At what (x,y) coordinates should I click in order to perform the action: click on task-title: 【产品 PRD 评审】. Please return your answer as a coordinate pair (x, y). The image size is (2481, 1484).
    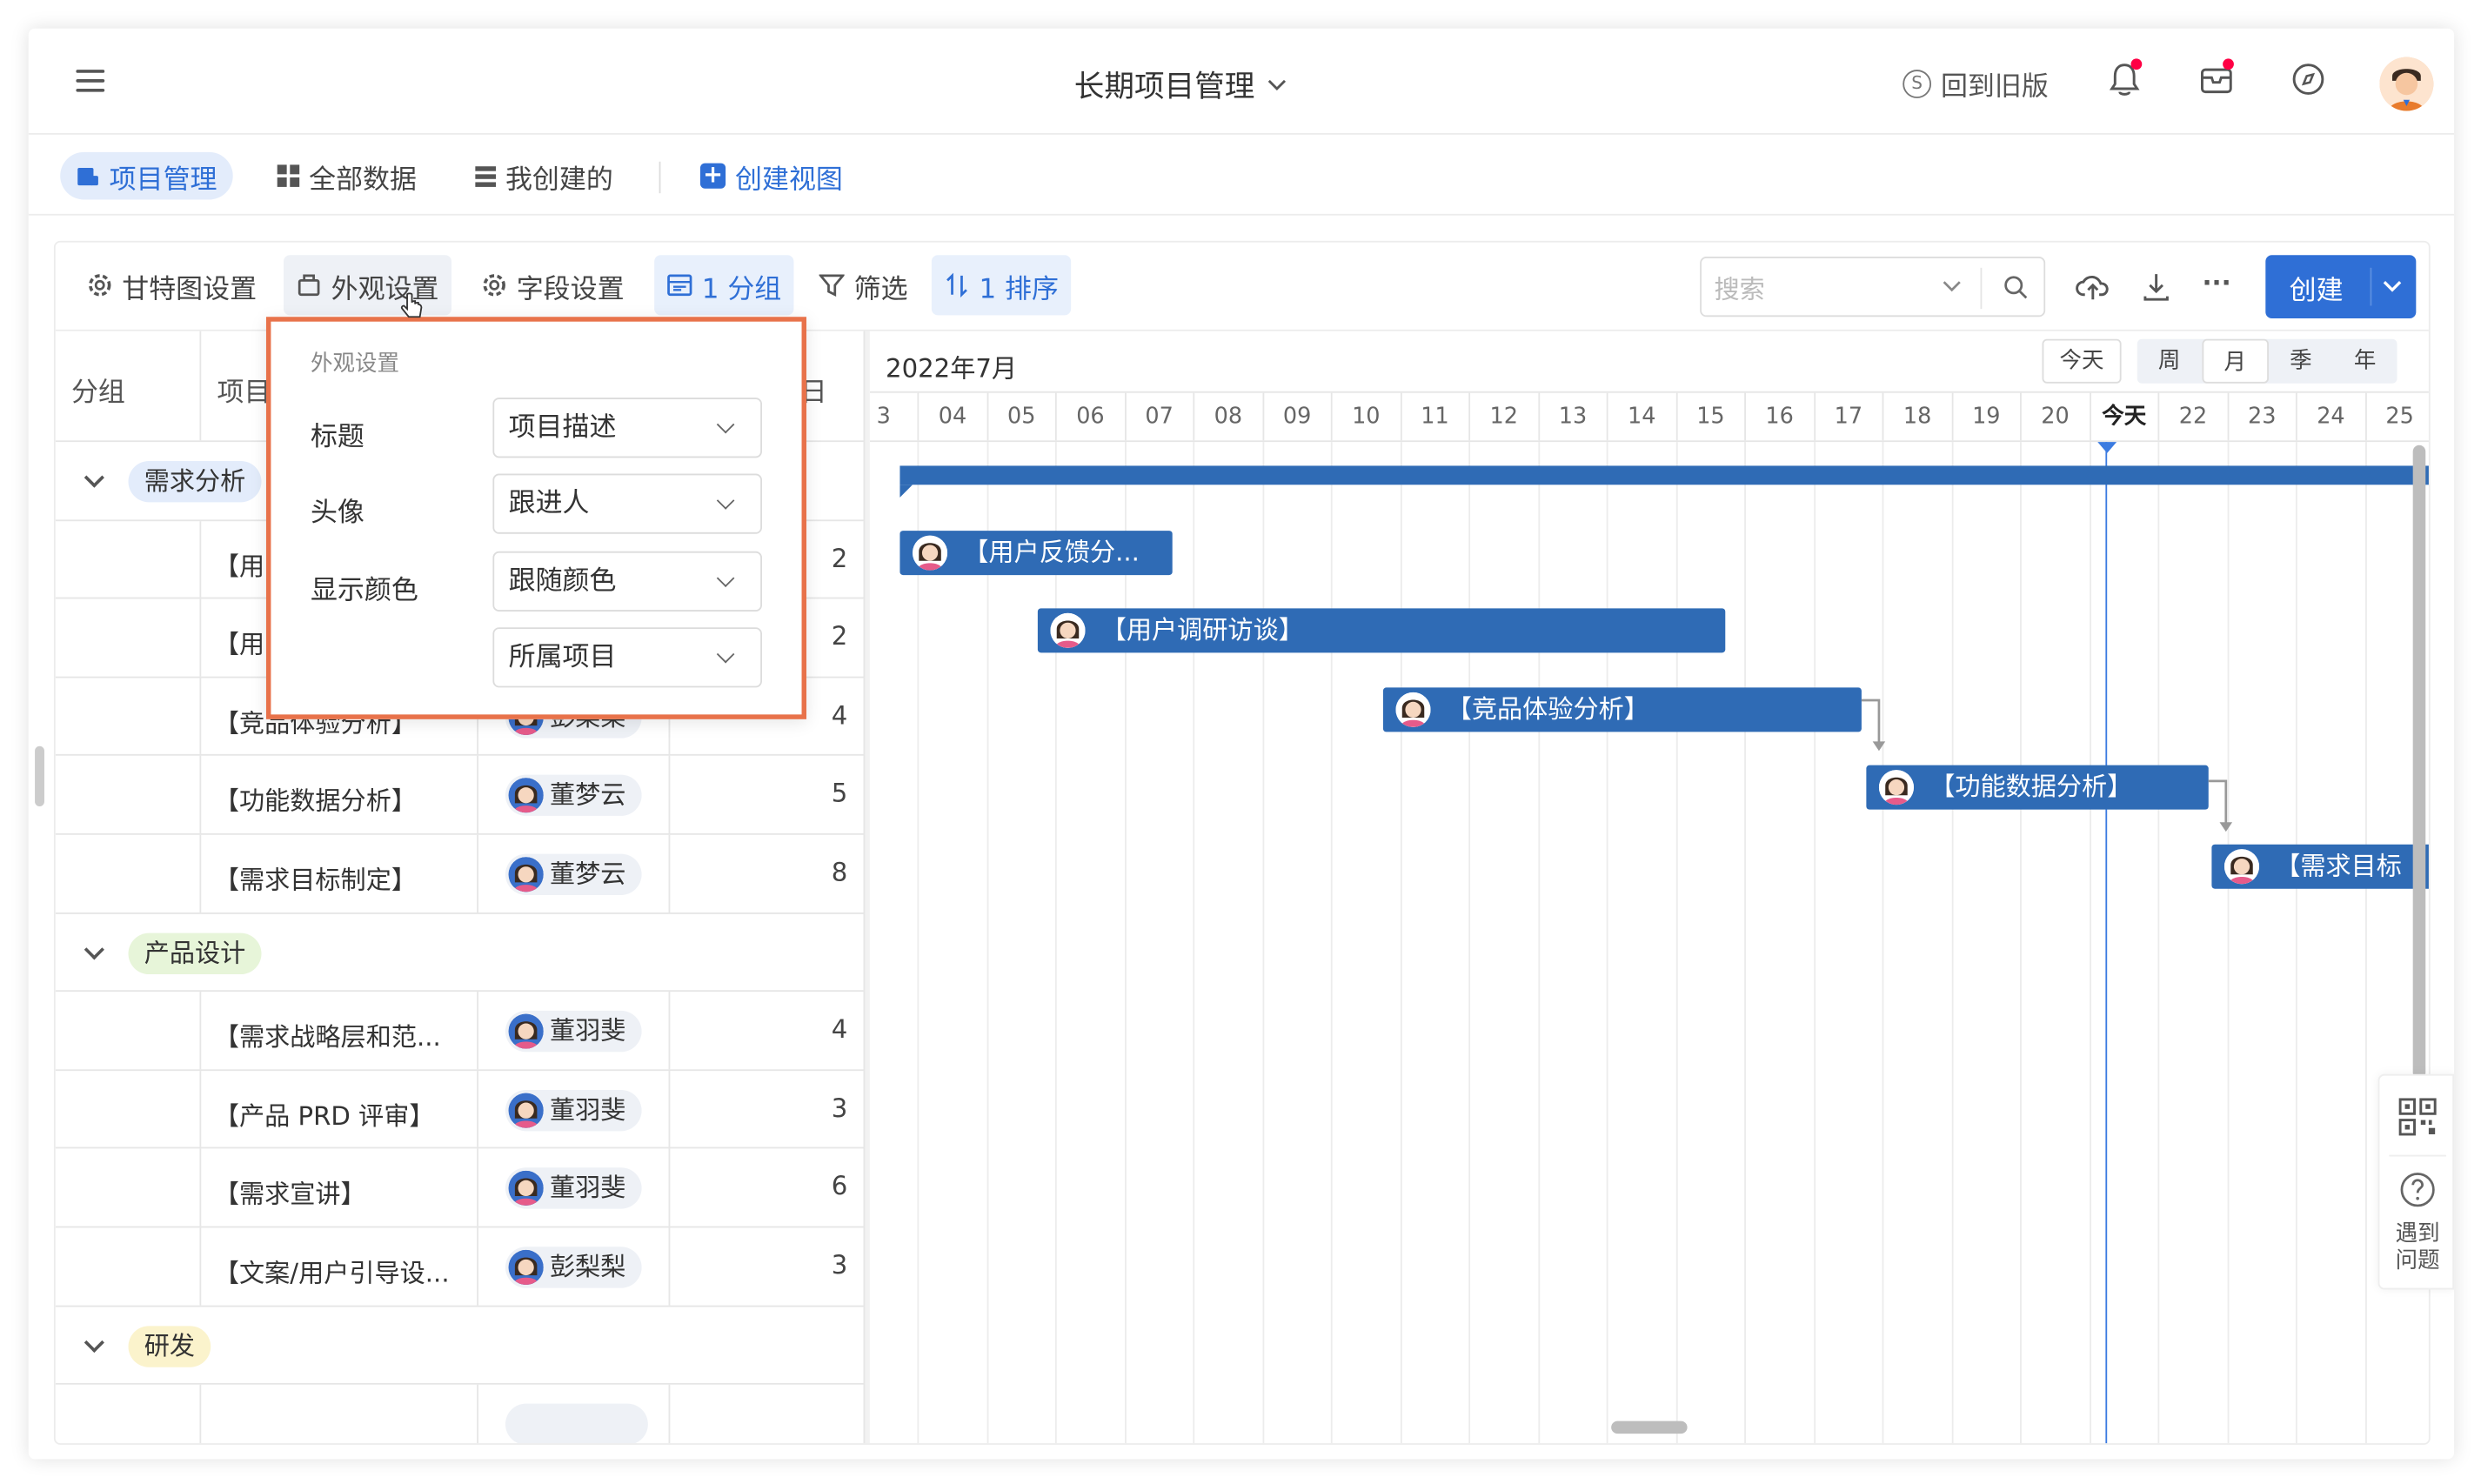
    Looking at the image, I should click on (324, 1115).